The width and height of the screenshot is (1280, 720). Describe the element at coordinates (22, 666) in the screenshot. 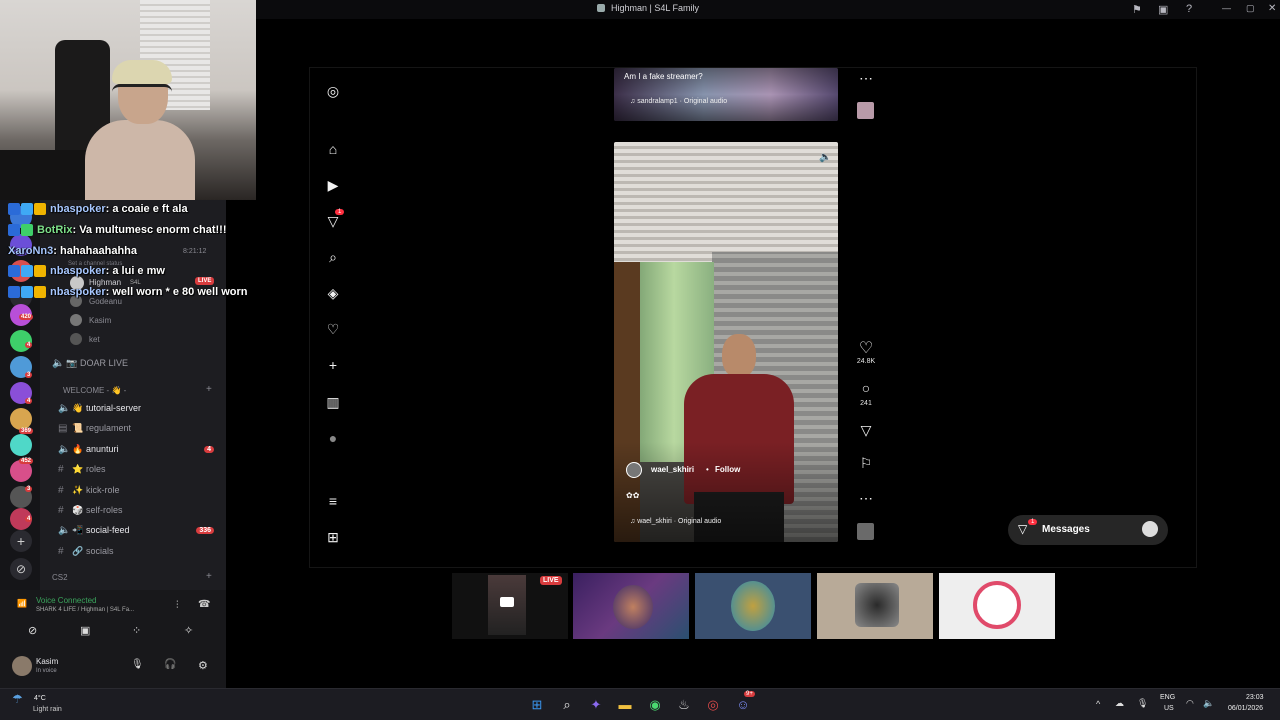

I see `user-avatar` at that location.